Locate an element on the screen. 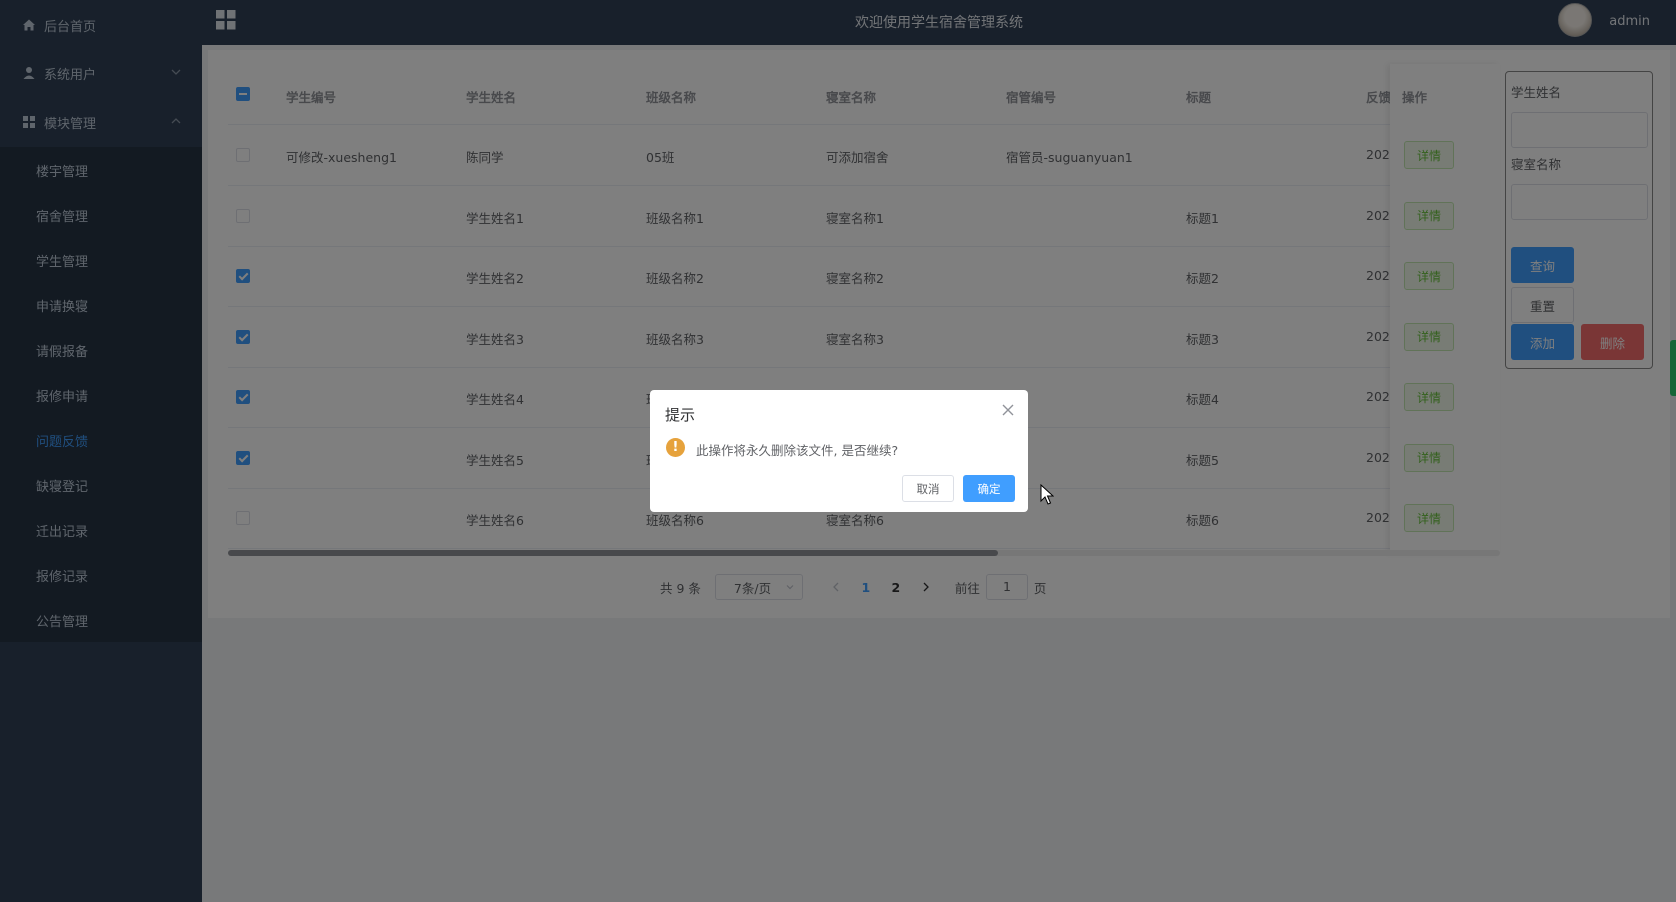  confirm-dialog: 提示 ! 此操作将永久删除该文件, 是否继续? 取消 确定 is located at coordinates (839, 451).